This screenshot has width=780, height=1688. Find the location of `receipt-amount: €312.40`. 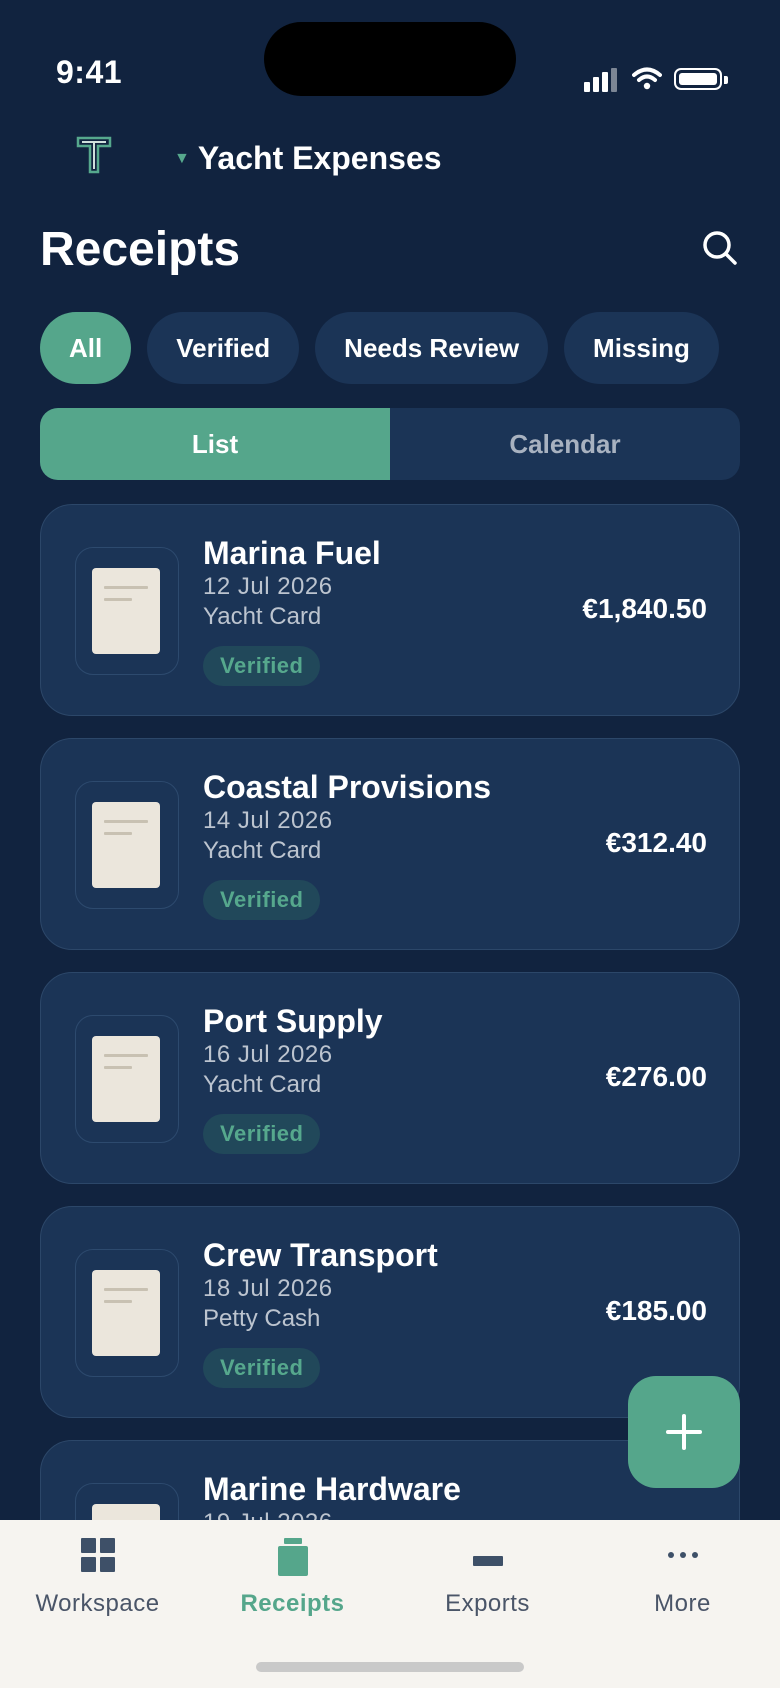

receipt-amount: €312.40 is located at coordinates (656, 842).